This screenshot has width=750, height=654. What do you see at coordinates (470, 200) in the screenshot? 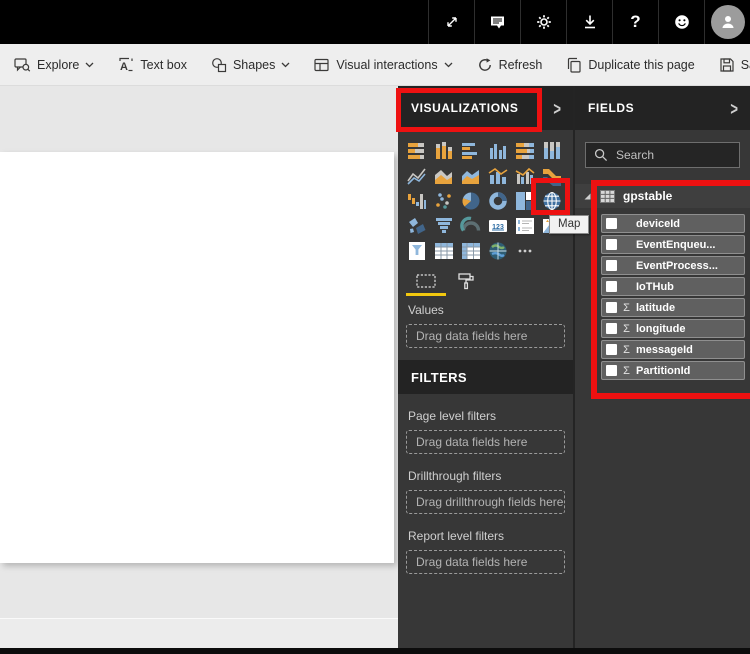
I see `pie-chart-icon` at bounding box center [470, 200].